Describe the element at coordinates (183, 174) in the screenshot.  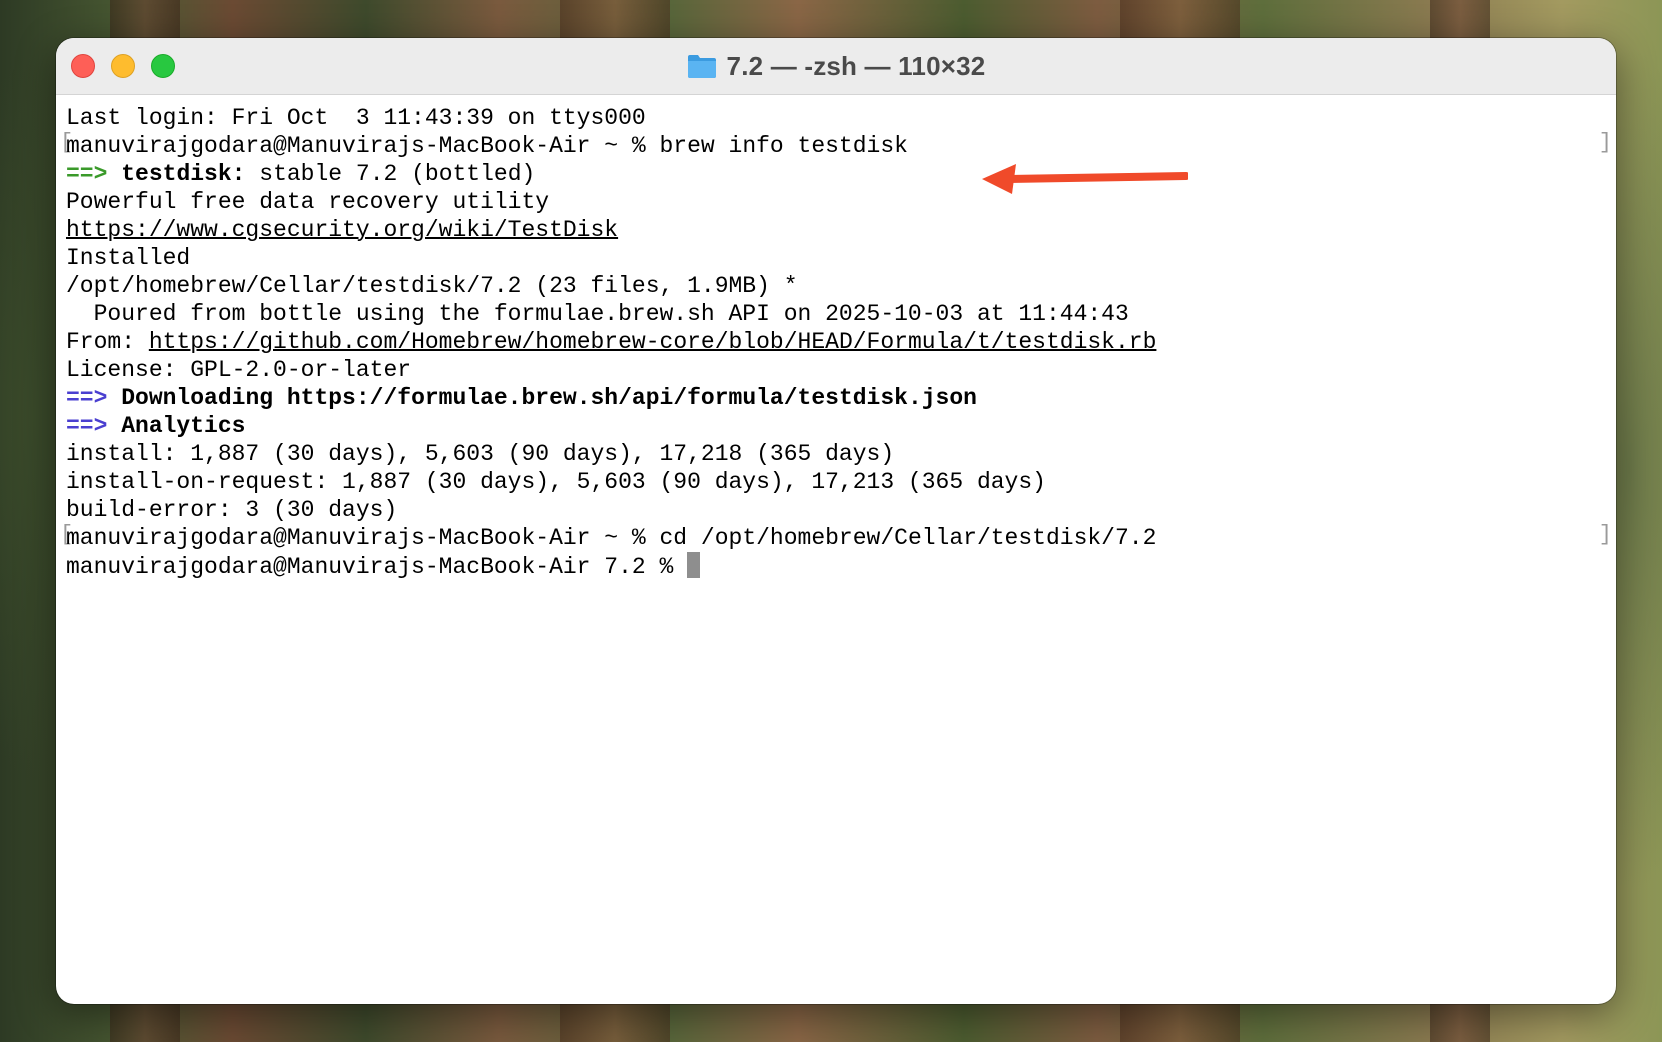
I see `formula-name: testdisk:` at that location.